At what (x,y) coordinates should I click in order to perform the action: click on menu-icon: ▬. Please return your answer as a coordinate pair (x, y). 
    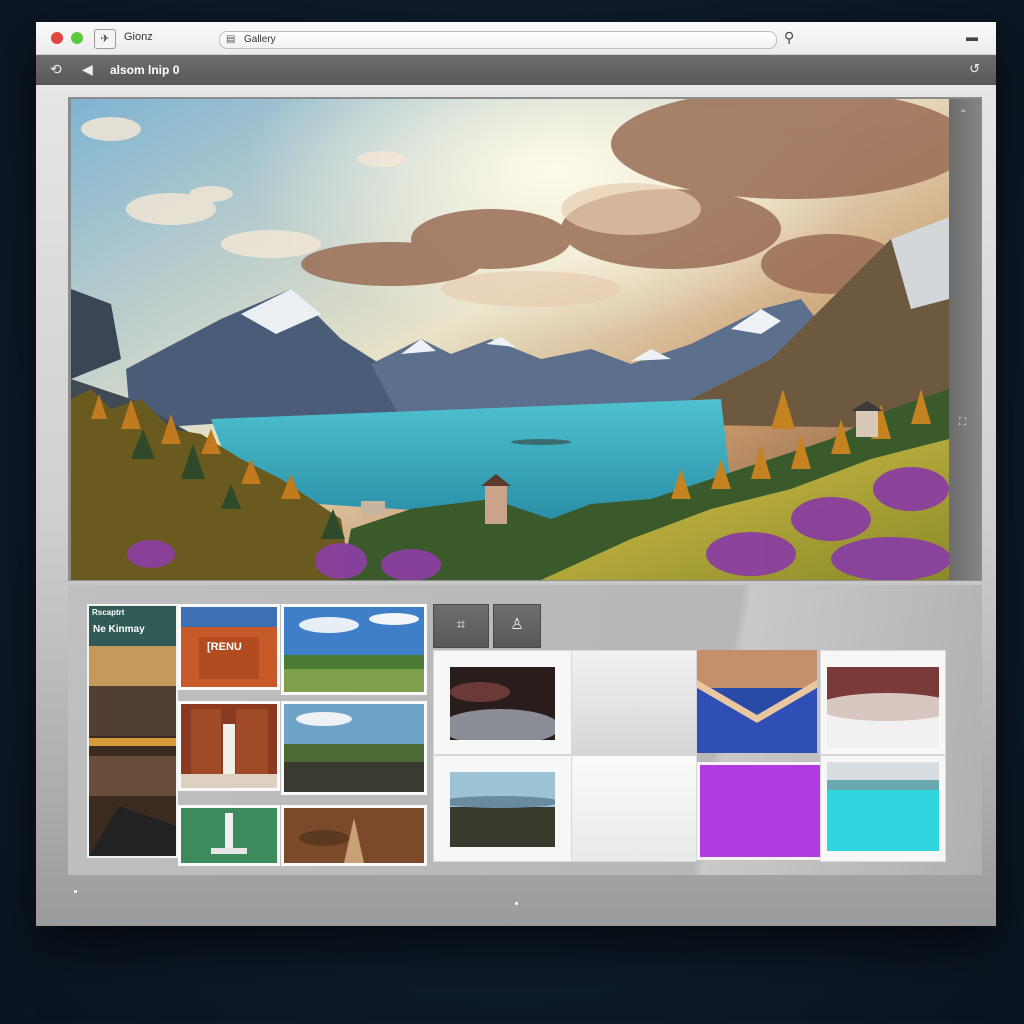
    Looking at the image, I should click on (972, 37).